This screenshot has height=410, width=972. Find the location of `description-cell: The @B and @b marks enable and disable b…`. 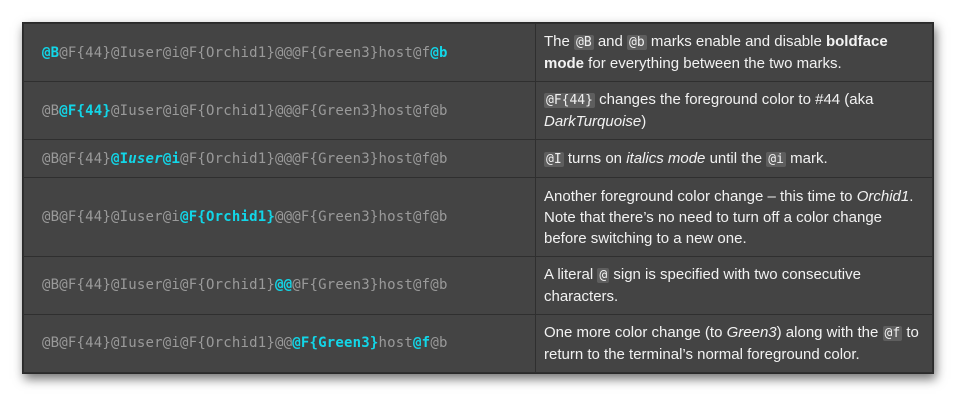

description-cell: The @B and @b marks enable and disable b… is located at coordinates (734, 52).